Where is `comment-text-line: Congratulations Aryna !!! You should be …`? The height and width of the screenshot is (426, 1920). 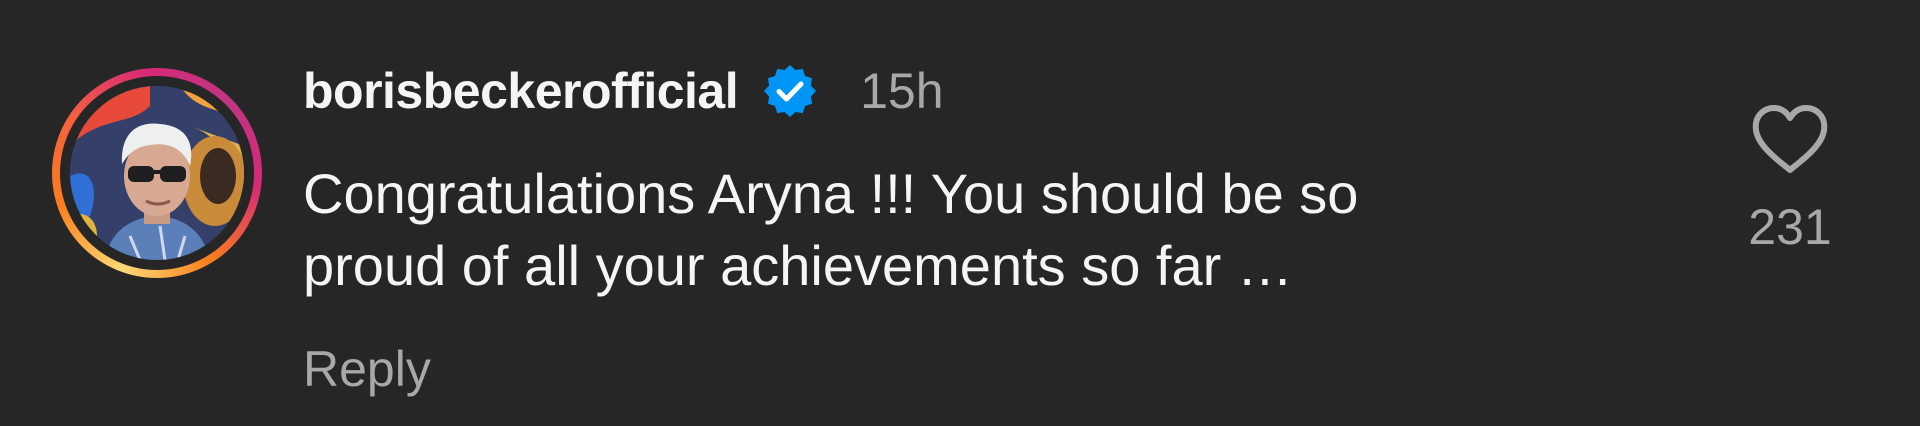 comment-text-line: Congratulations Aryna !!! You should be … is located at coordinates (831, 193).